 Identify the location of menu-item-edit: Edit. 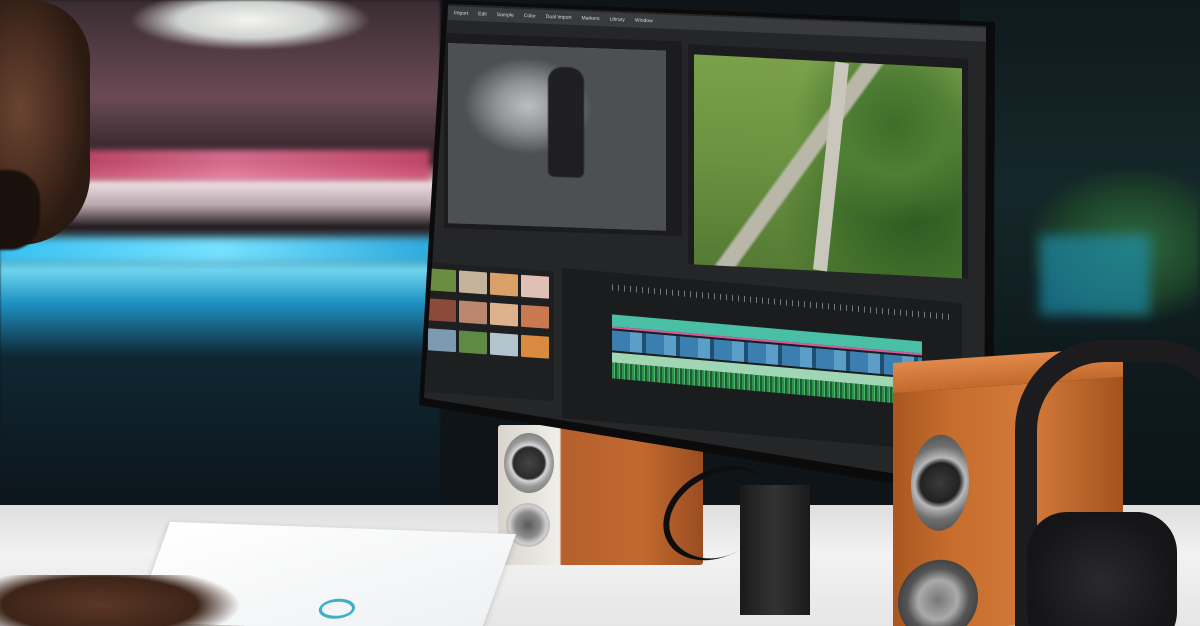
(482, 14).